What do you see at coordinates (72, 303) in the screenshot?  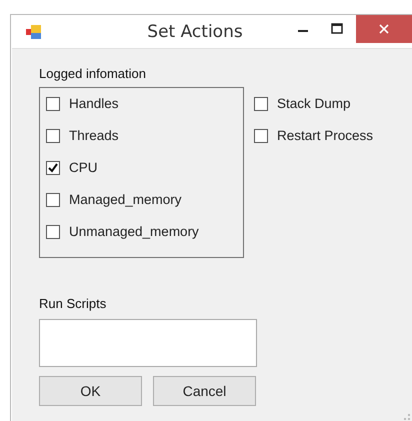 I see `field-label: Run Scripts` at bounding box center [72, 303].